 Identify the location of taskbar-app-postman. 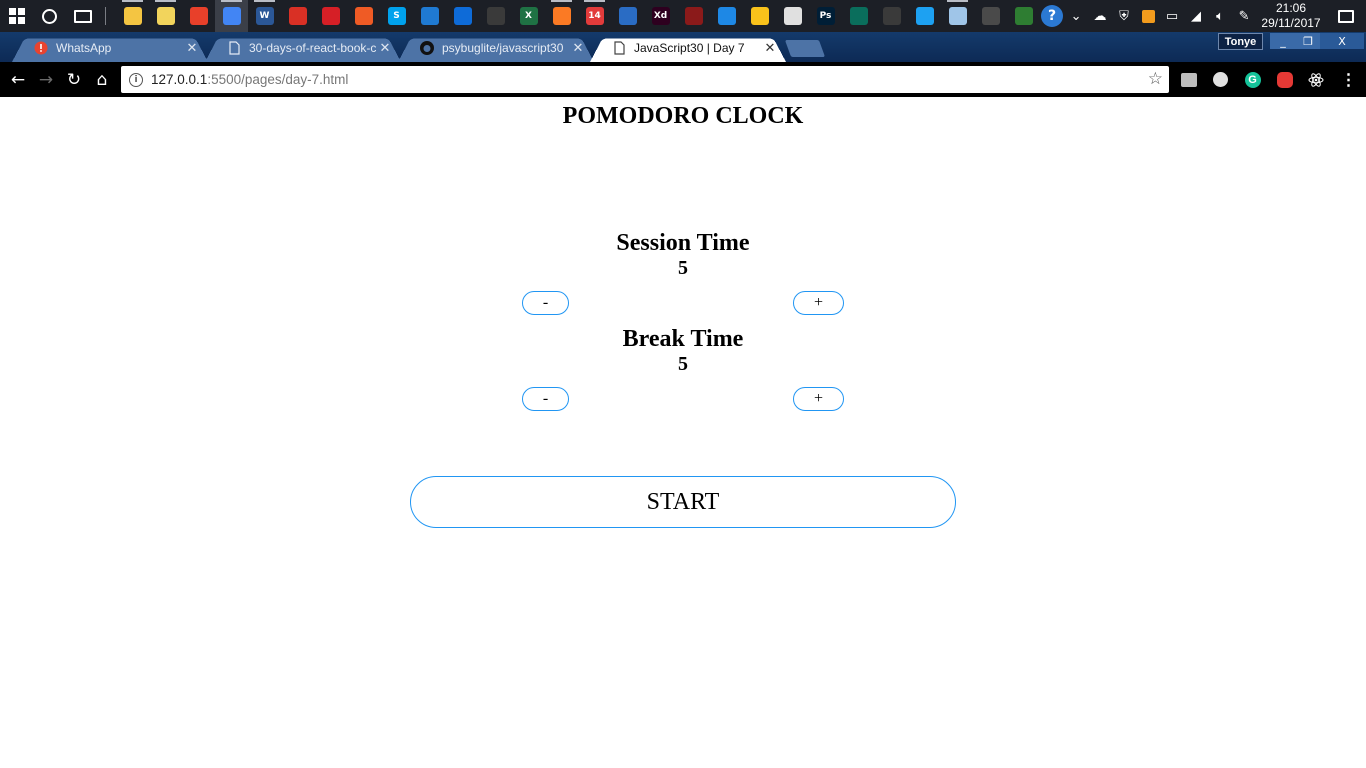
(363, 16).